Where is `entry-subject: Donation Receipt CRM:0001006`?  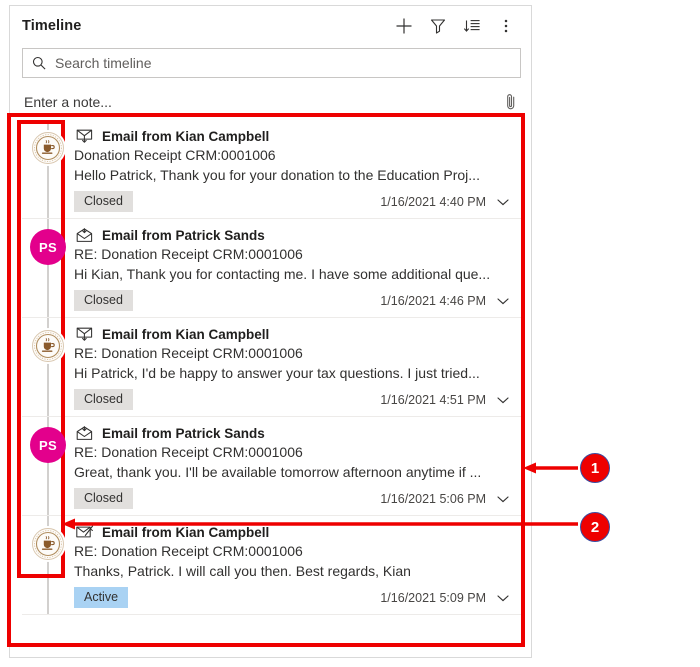
entry-subject: Donation Receipt CRM:0001006 is located at coordinates (175, 155).